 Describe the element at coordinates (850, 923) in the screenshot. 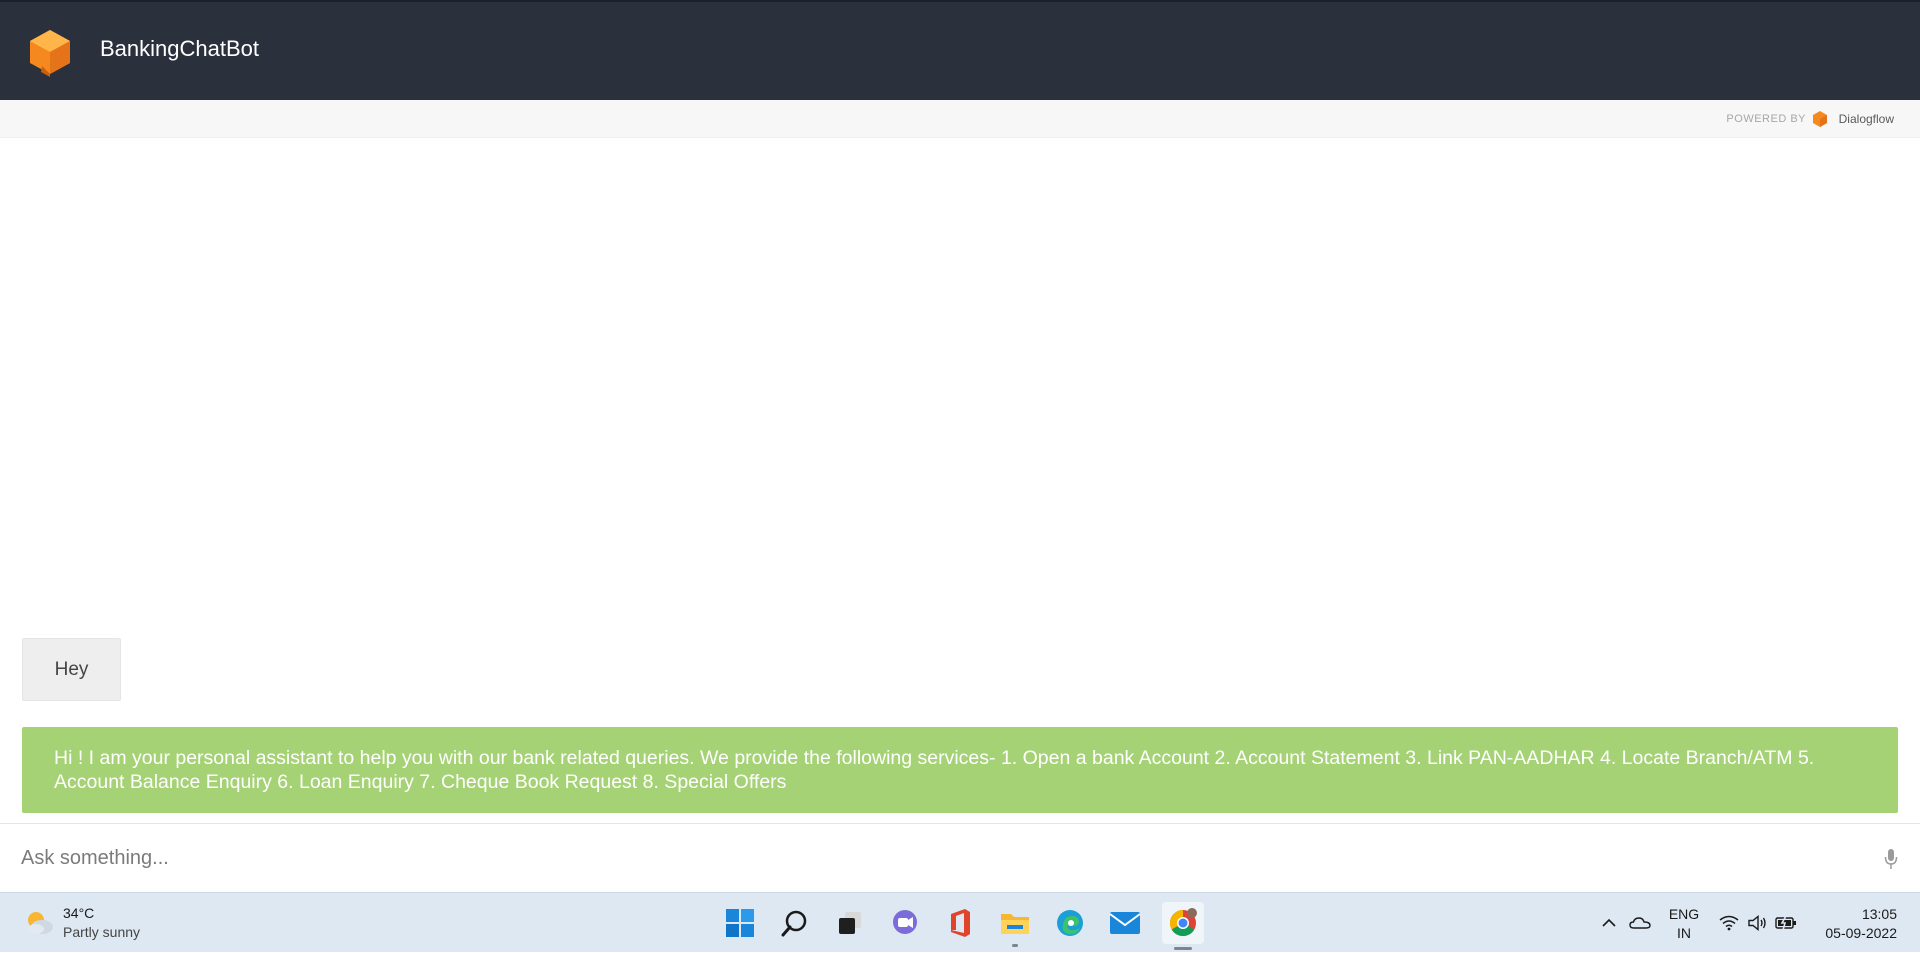

I see `task-view-icon` at that location.